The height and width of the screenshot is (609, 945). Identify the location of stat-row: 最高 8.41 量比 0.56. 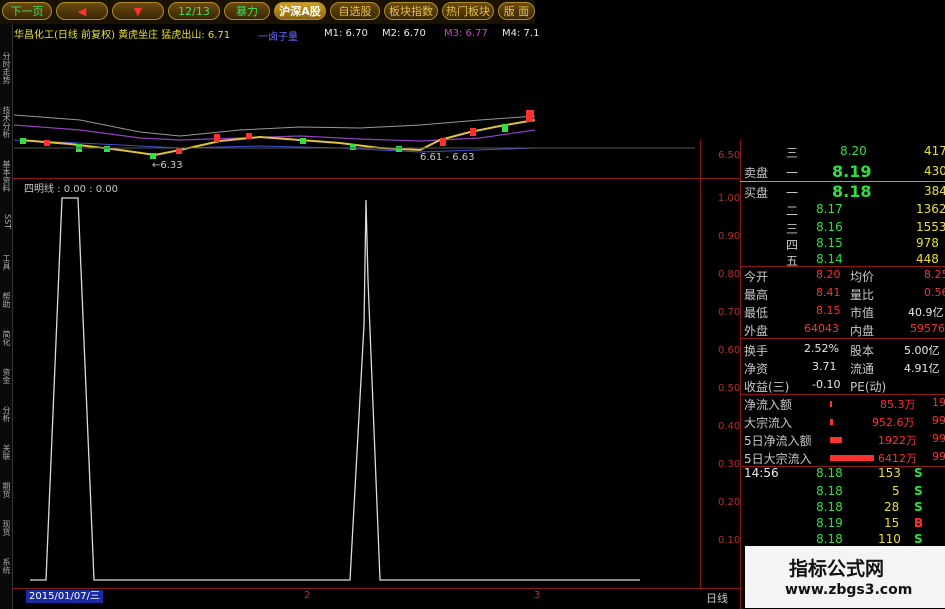
(844, 294).